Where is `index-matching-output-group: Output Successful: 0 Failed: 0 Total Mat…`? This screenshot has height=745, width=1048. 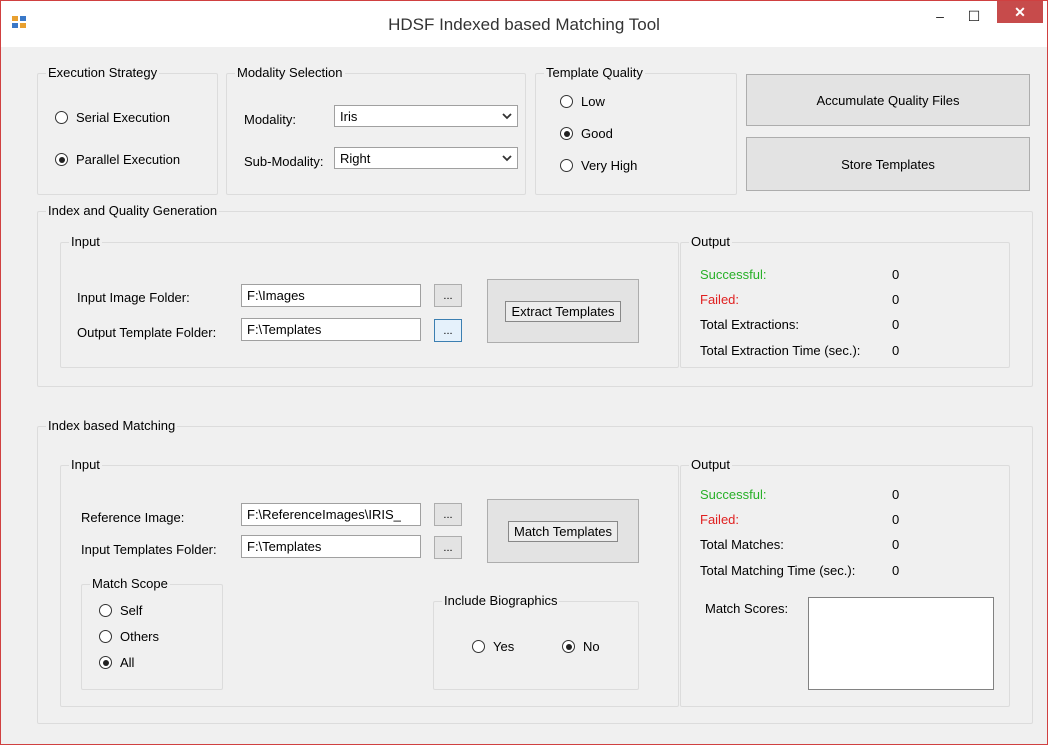 index-matching-output-group: Output Successful: 0 Failed: 0 Total Mat… is located at coordinates (845, 582).